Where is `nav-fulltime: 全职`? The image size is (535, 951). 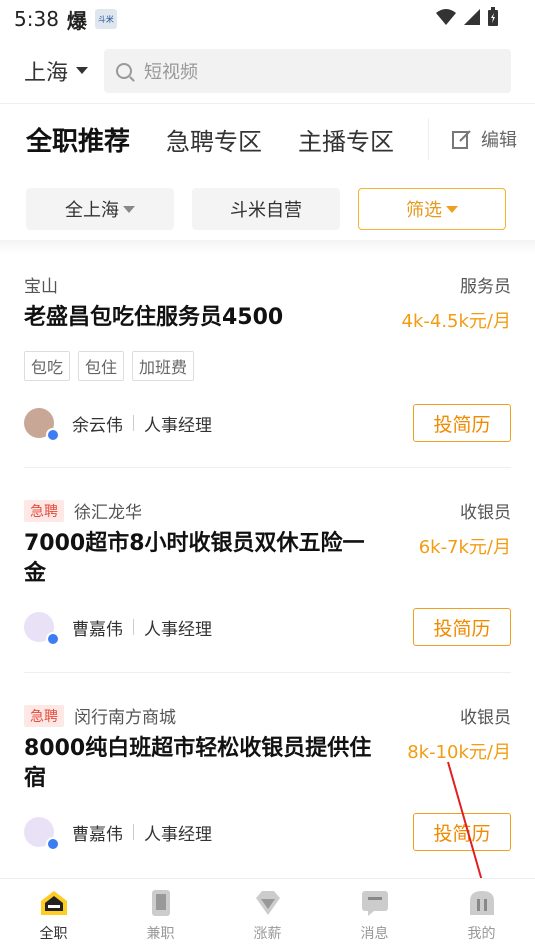
nav-fulltime: 全职 is located at coordinates (53, 915).